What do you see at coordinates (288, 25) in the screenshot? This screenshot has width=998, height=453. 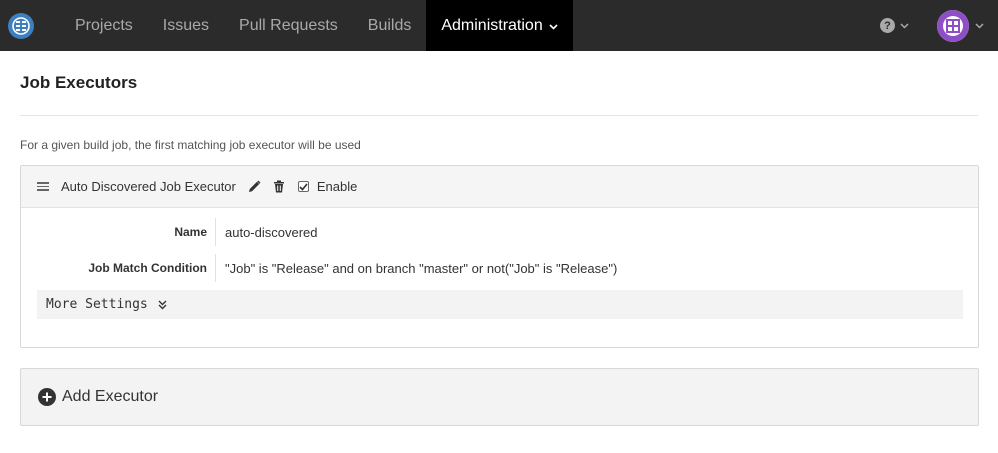 I see `nav-item-pull-requests: Pull Requests` at bounding box center [288, 25].